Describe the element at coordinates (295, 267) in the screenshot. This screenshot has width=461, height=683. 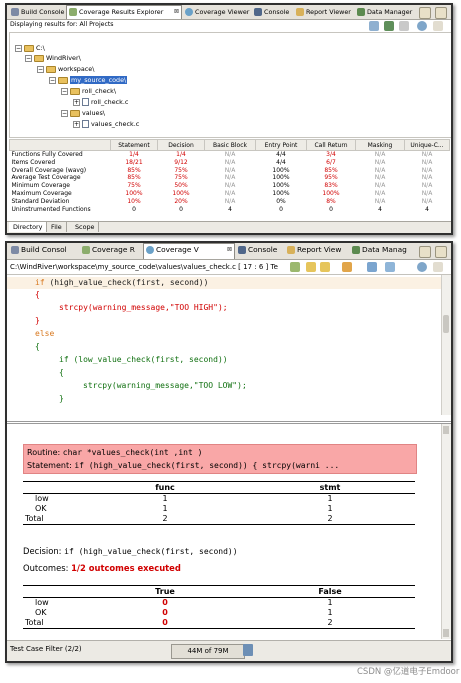
I see `previous-icon` at that location.